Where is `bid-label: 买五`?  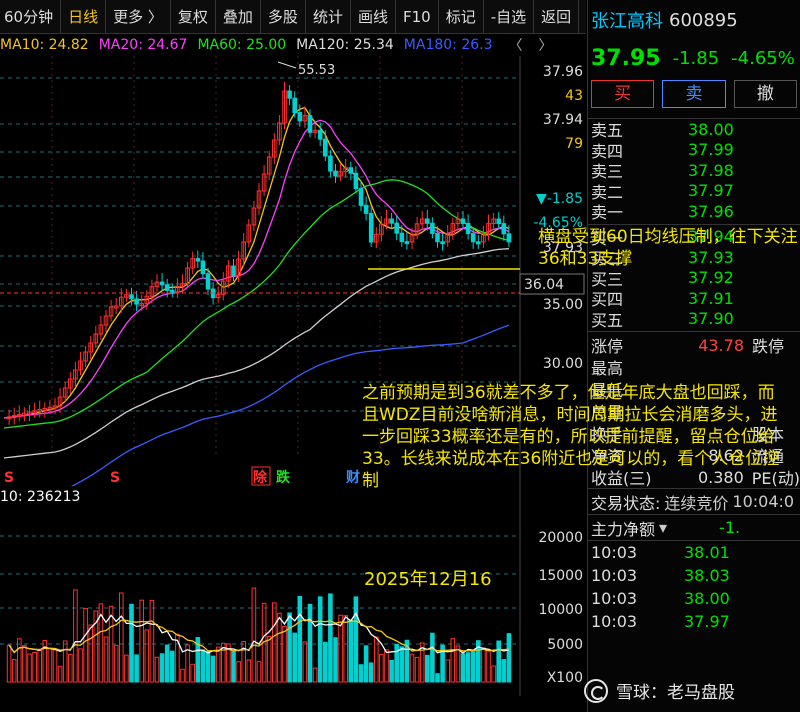 bid-label: 买五 is located at coordinates (607, 320).